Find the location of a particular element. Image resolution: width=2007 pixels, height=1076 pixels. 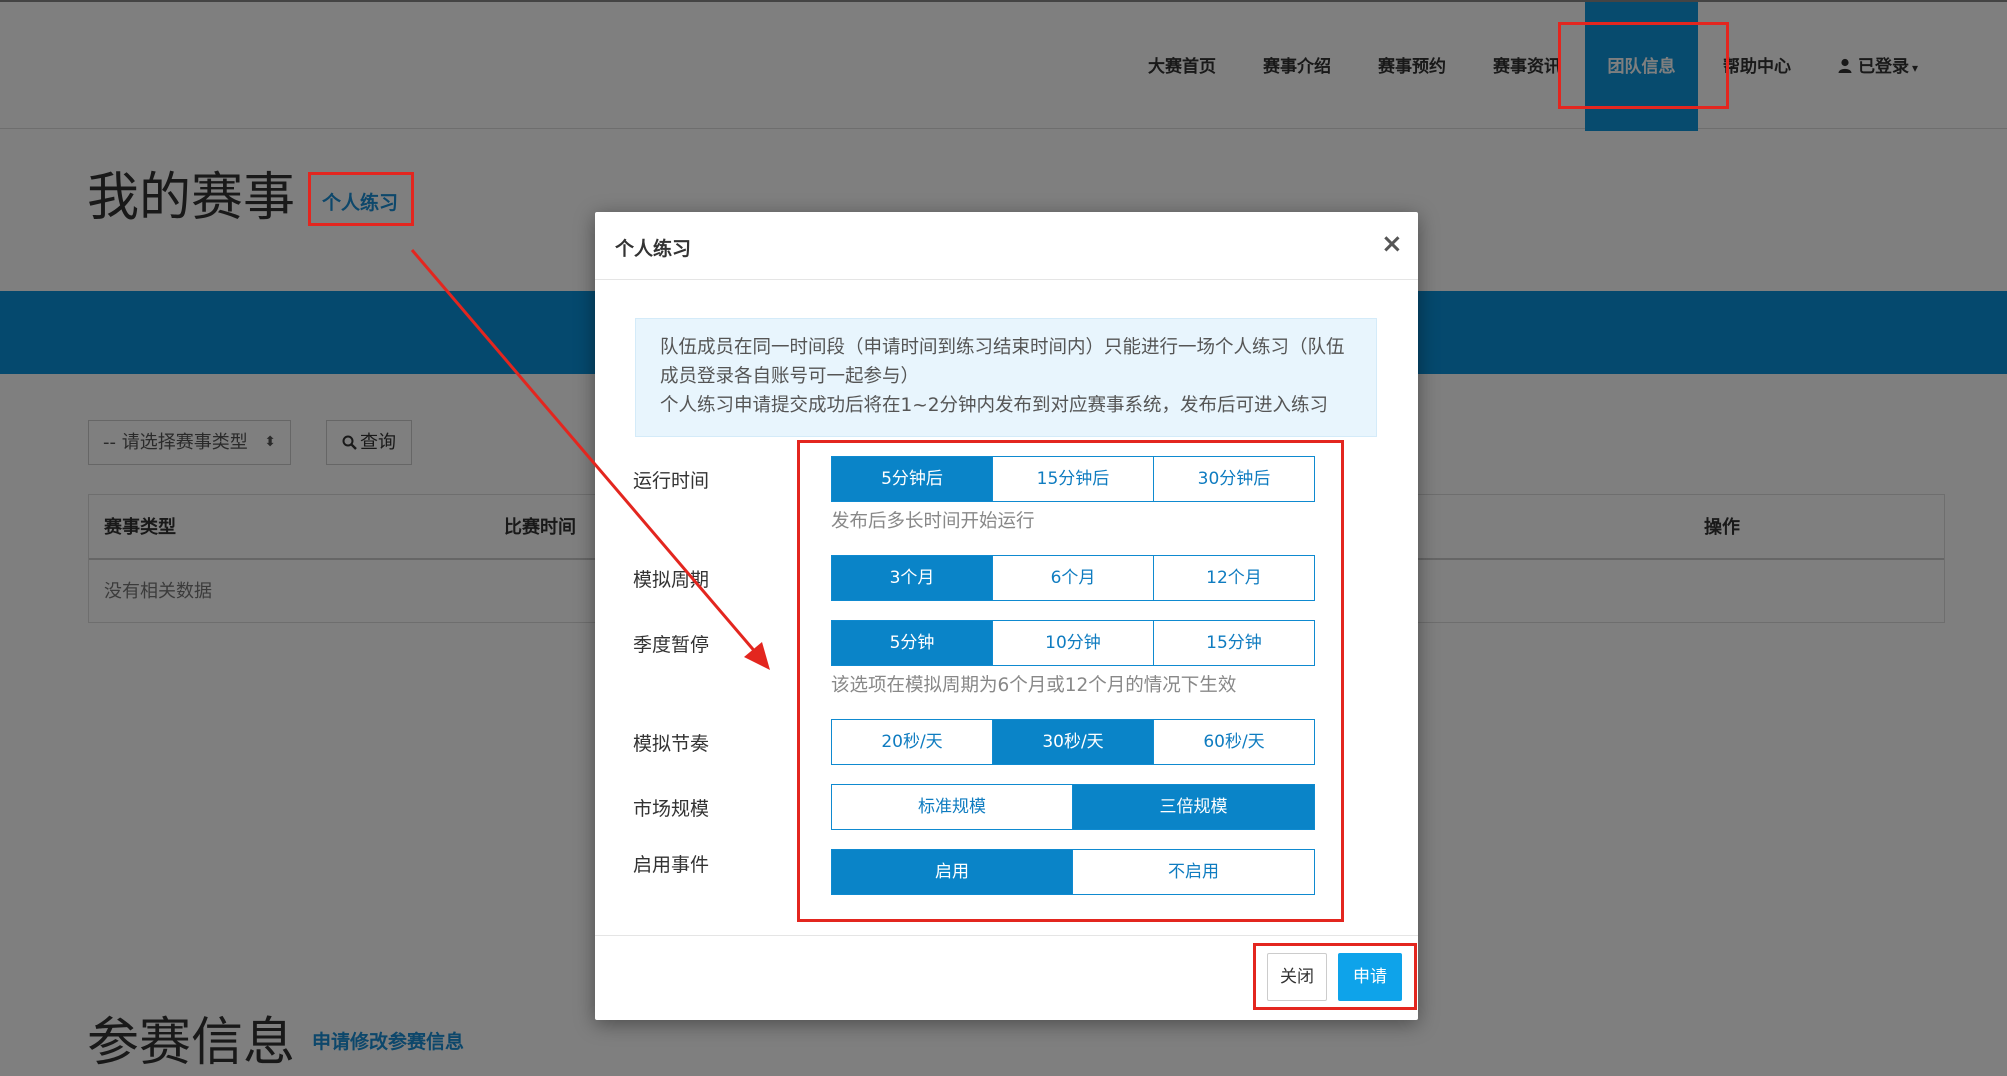

annotation-arrow is located at coordinates (590, 459).